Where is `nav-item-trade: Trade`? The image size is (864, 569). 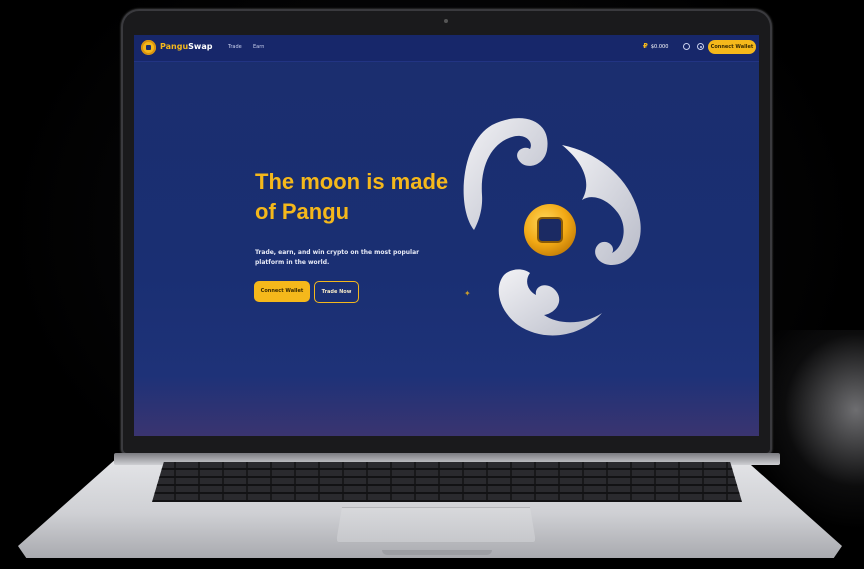 nav-item-trade: Trade is located at coordinates (235, 47).